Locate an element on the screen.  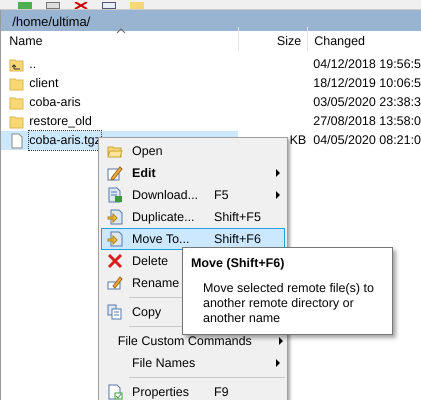
file-date: 27/08/2018 13:58:0 is located at coordinates (367, 121).